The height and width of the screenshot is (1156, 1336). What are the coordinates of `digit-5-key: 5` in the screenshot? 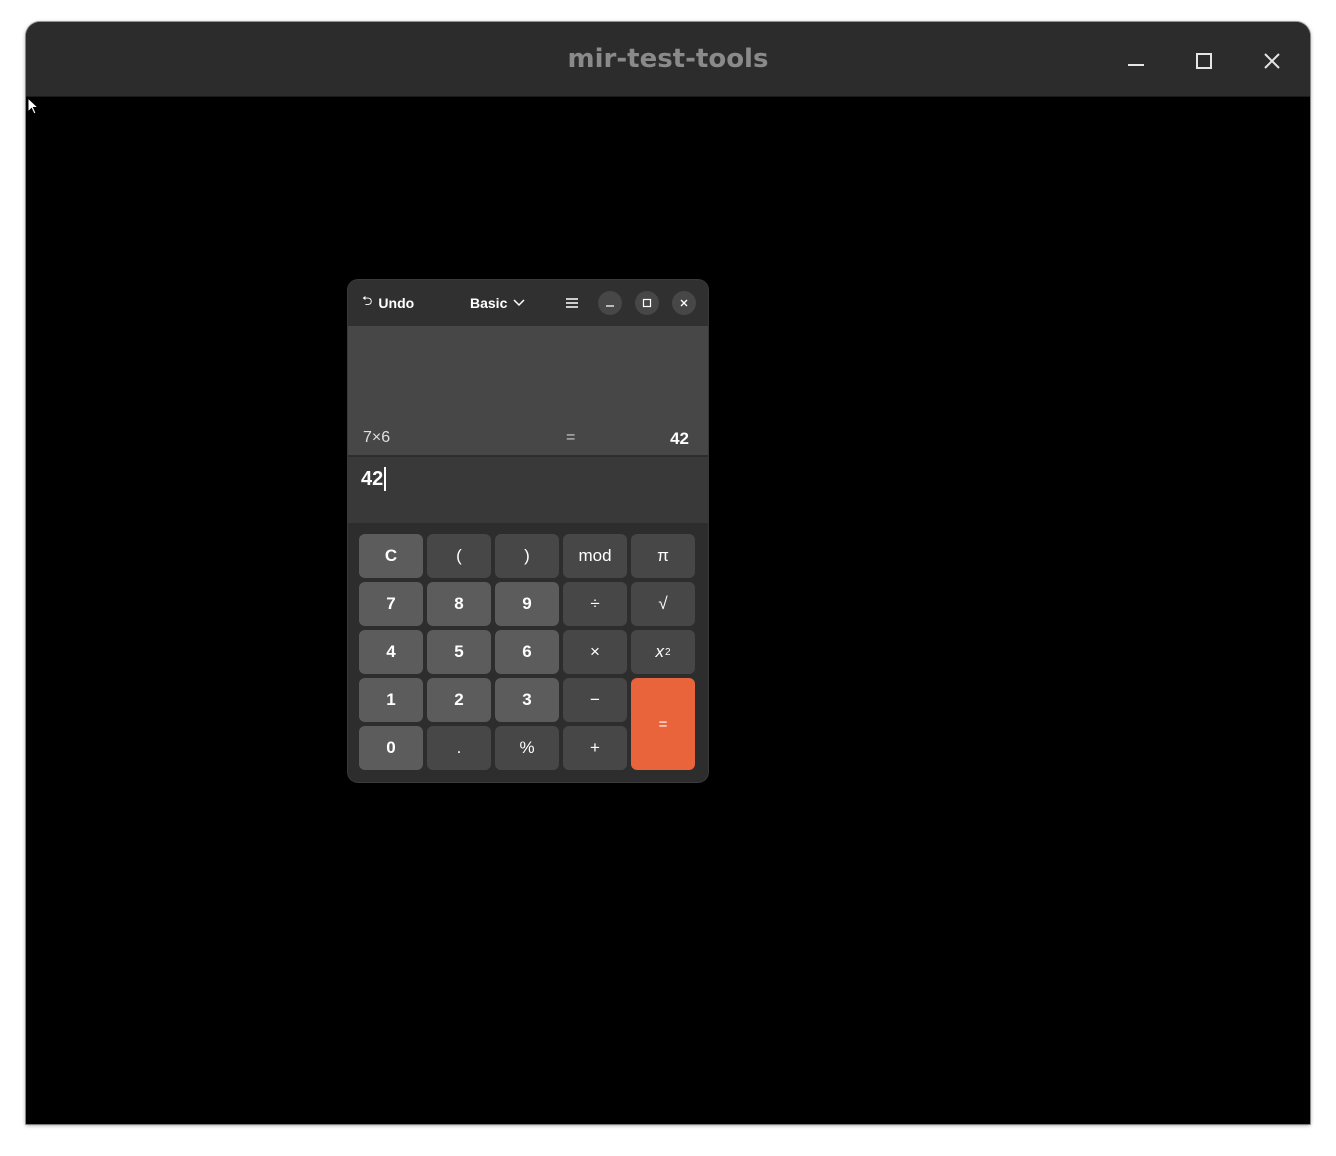 It's located at (459, 652).